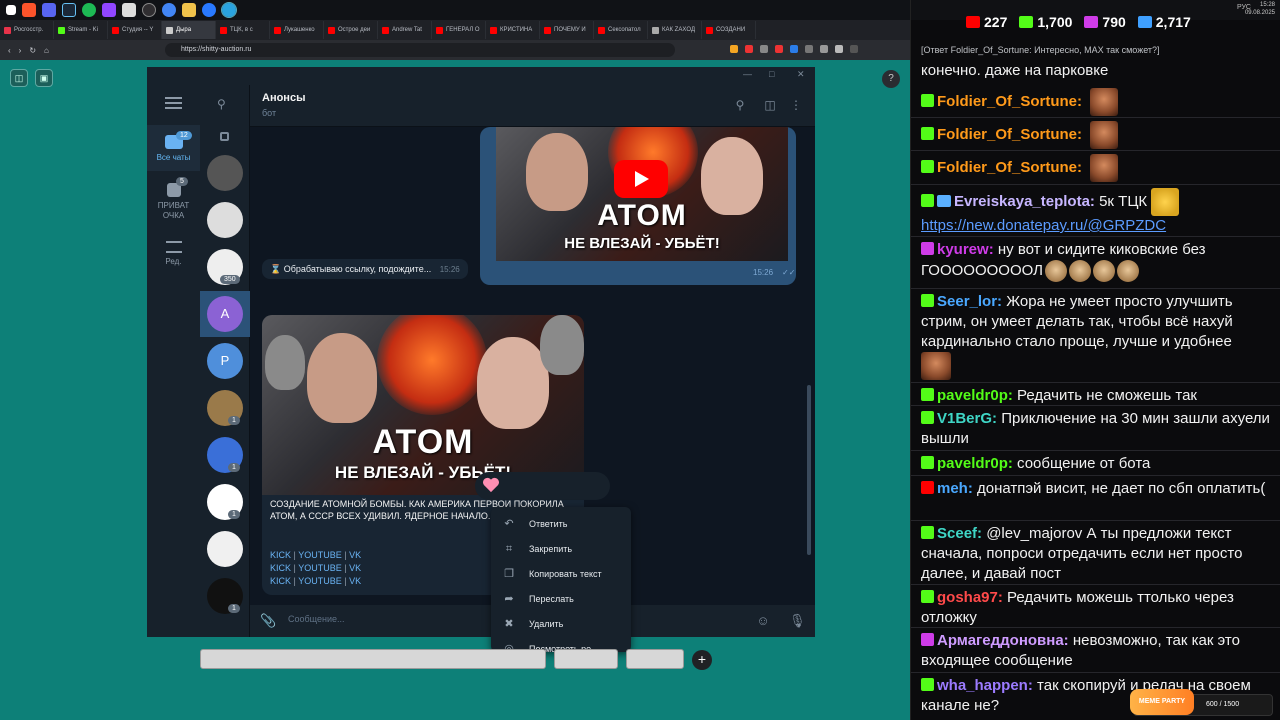 This screenshot has height=720, width=1280. Describe the element at coordinates (89, 10) in the screenshot. I see `spotify-icon` at that location.